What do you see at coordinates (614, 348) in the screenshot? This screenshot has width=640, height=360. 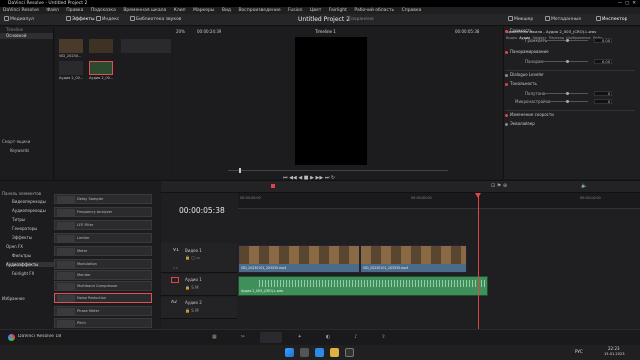 I see `clock-time: 22:23` at bounding box center [614, 348].